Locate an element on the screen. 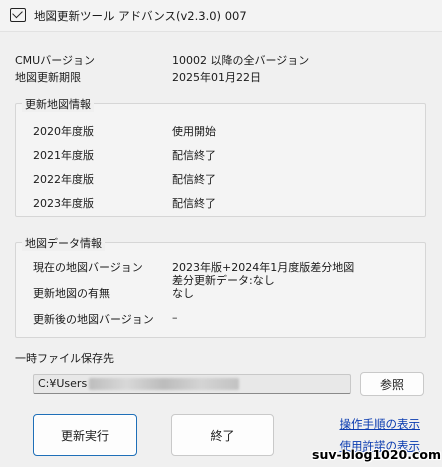  title-bar: 地図更新ツール アドバンス(v2.3.0) 007 is located at coordinates (221, 16).